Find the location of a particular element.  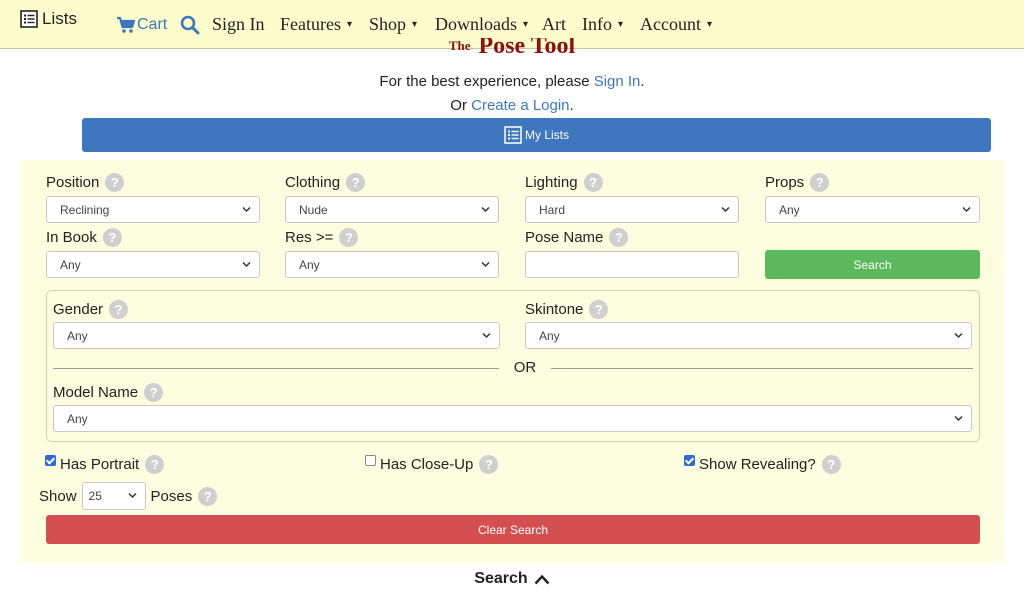

in-book-label: In Book ? is located at coordinates (84, 237).